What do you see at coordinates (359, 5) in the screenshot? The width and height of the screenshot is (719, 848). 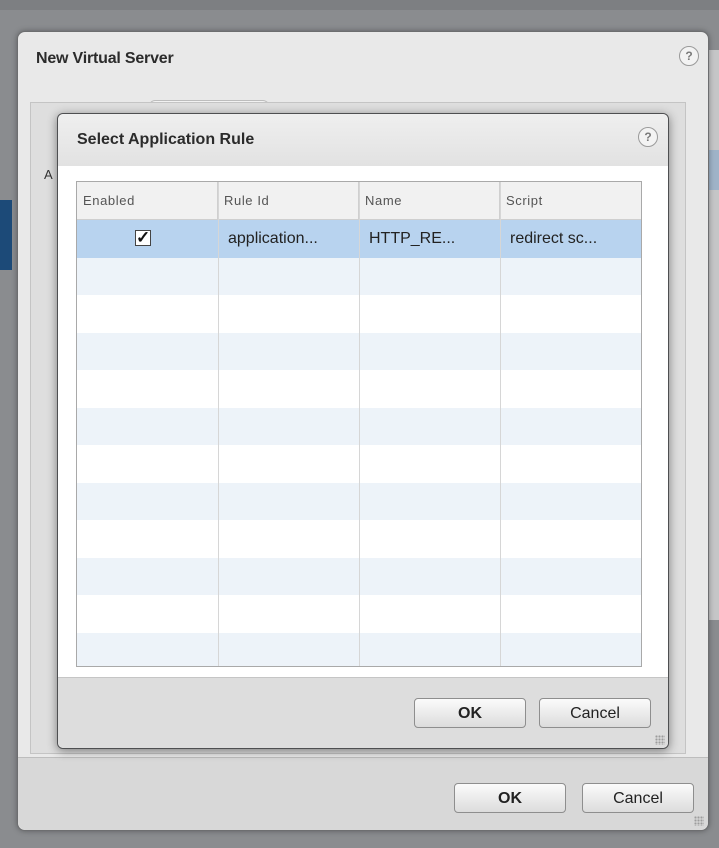 I see `background-window-top` at bounding box center [359, 5].